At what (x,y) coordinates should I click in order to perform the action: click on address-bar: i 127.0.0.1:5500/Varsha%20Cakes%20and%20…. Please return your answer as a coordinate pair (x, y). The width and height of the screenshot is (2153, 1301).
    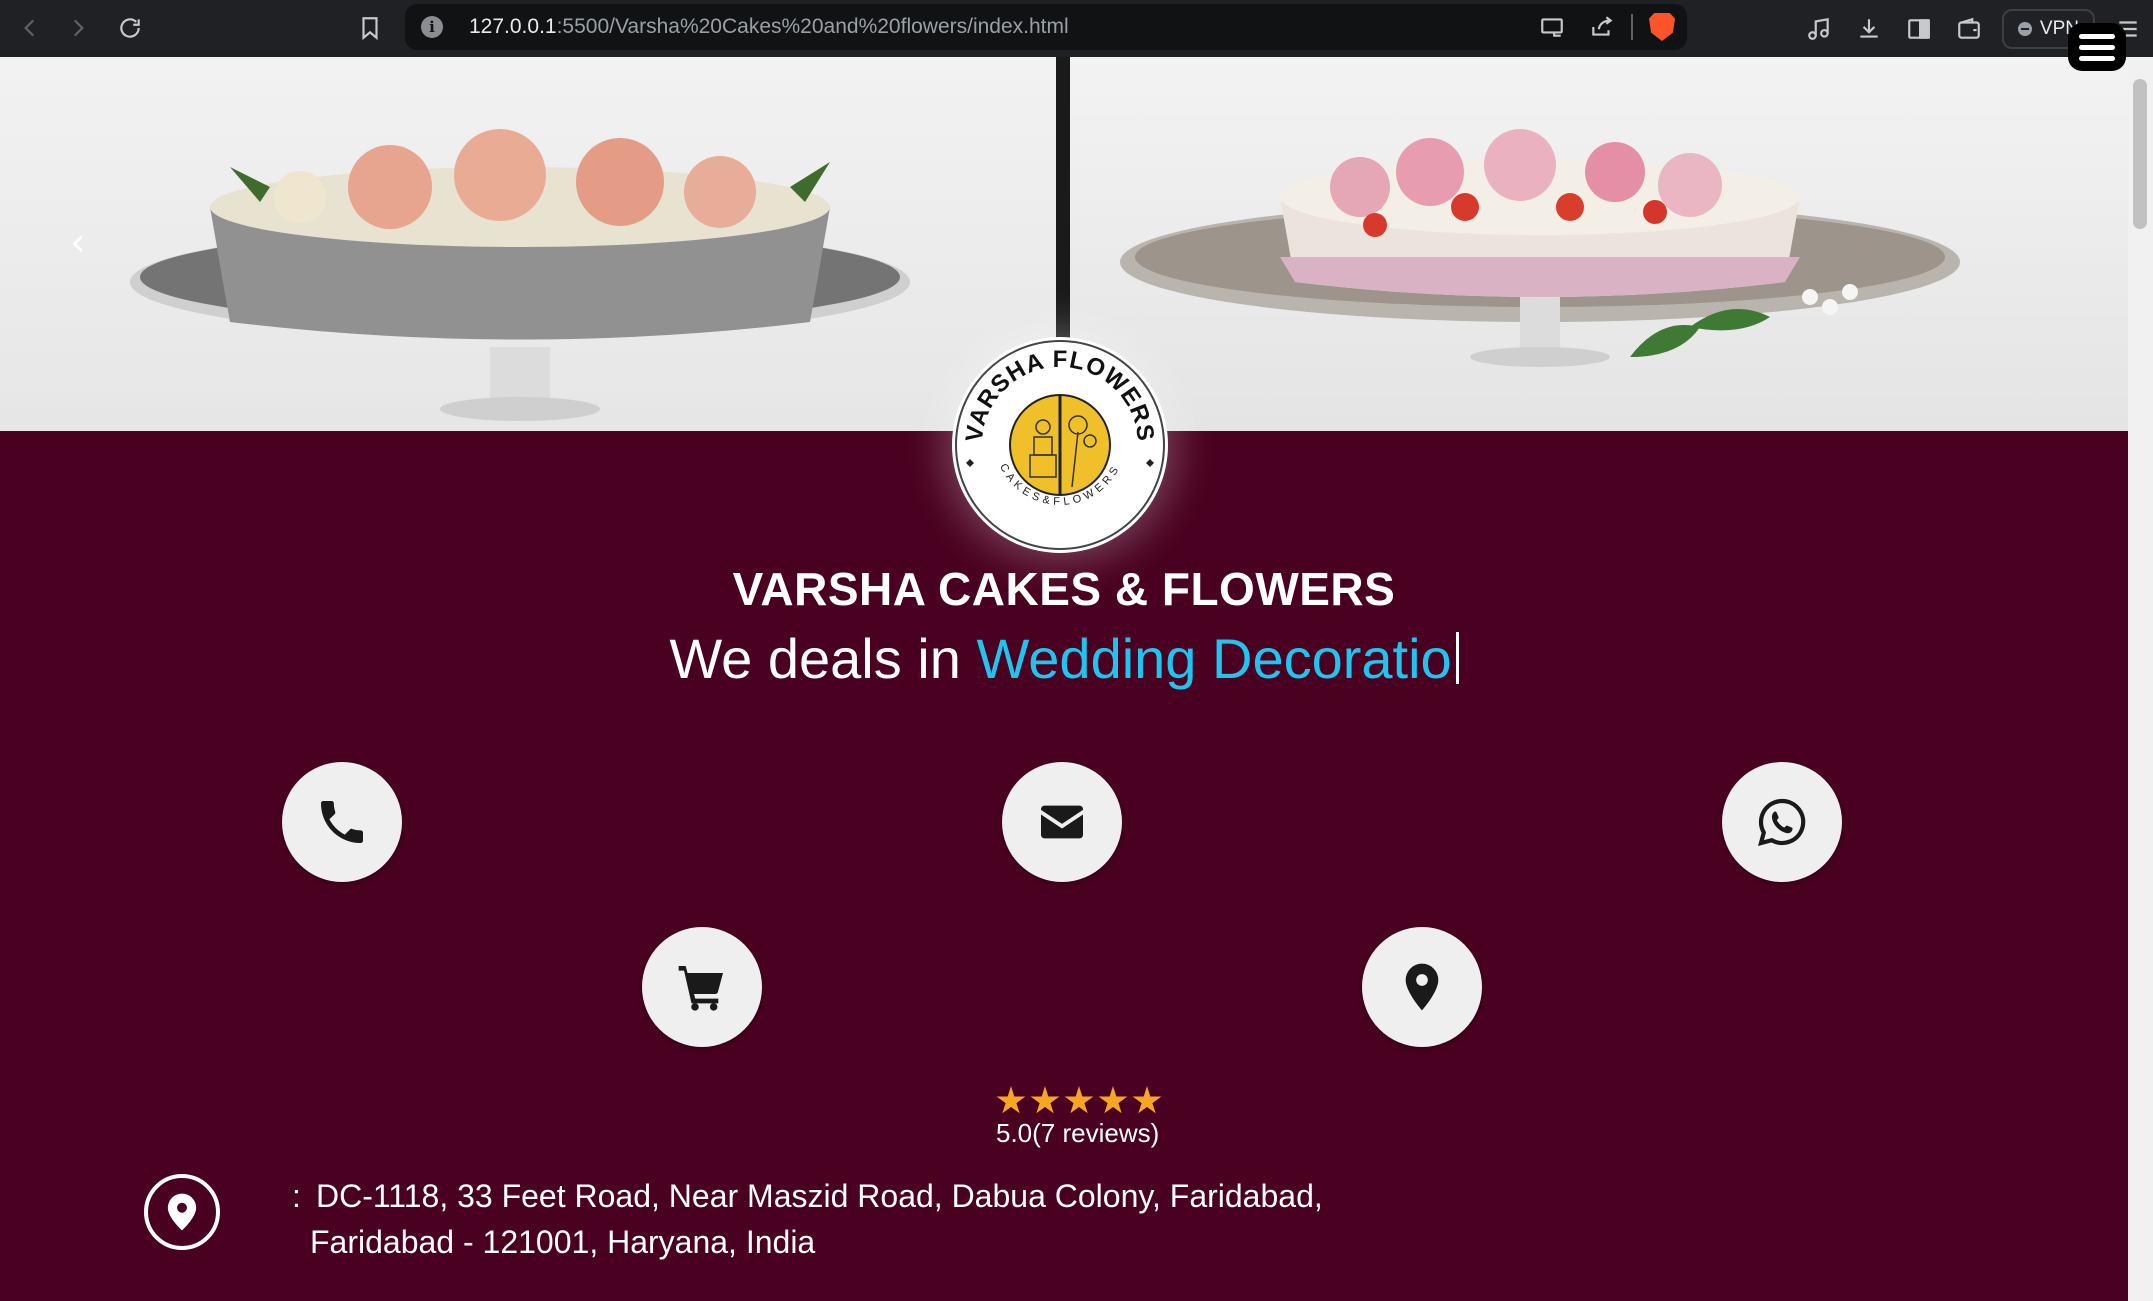
    Looking at the image, I should click on (1046, 27).